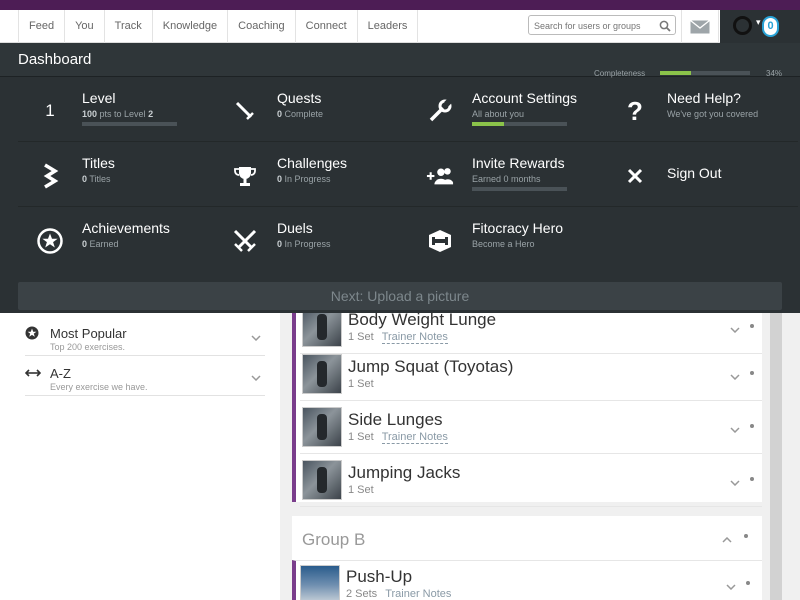  What do you see at coordinates (96, 179) in the screenshot?
I see `titles-subtitle: 0 Titles` at bounding box center [96, 179].